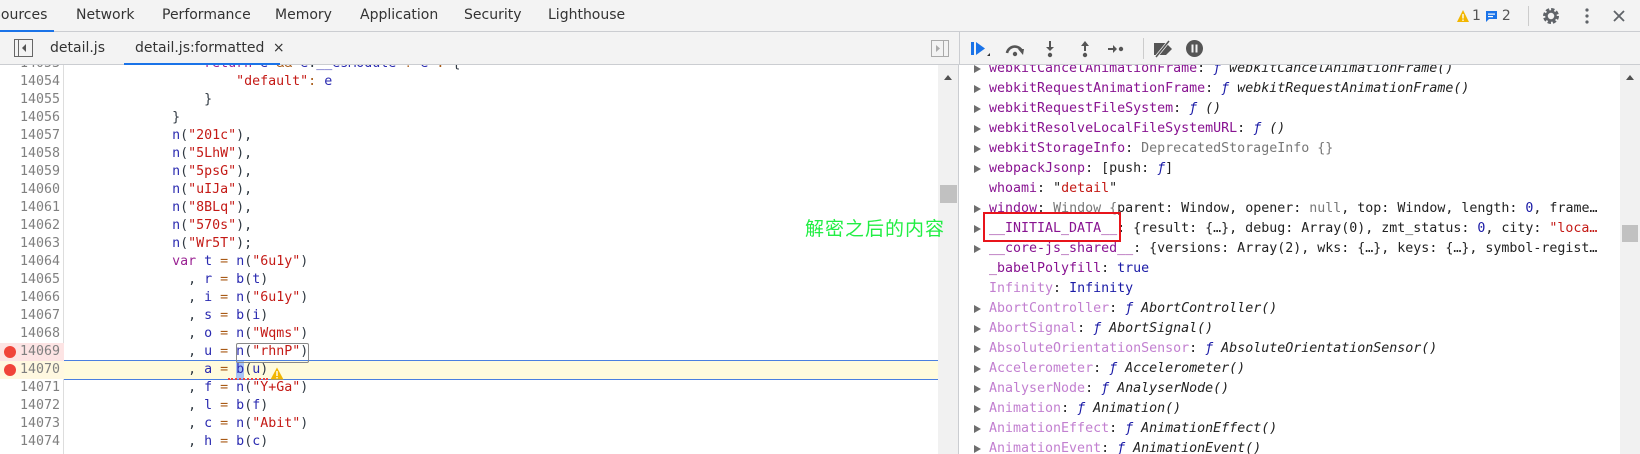 The image size is (1640, 454). Describe the element at coordinates (30, 244) in the screenshot. I see `line-number: 14063` at that location.